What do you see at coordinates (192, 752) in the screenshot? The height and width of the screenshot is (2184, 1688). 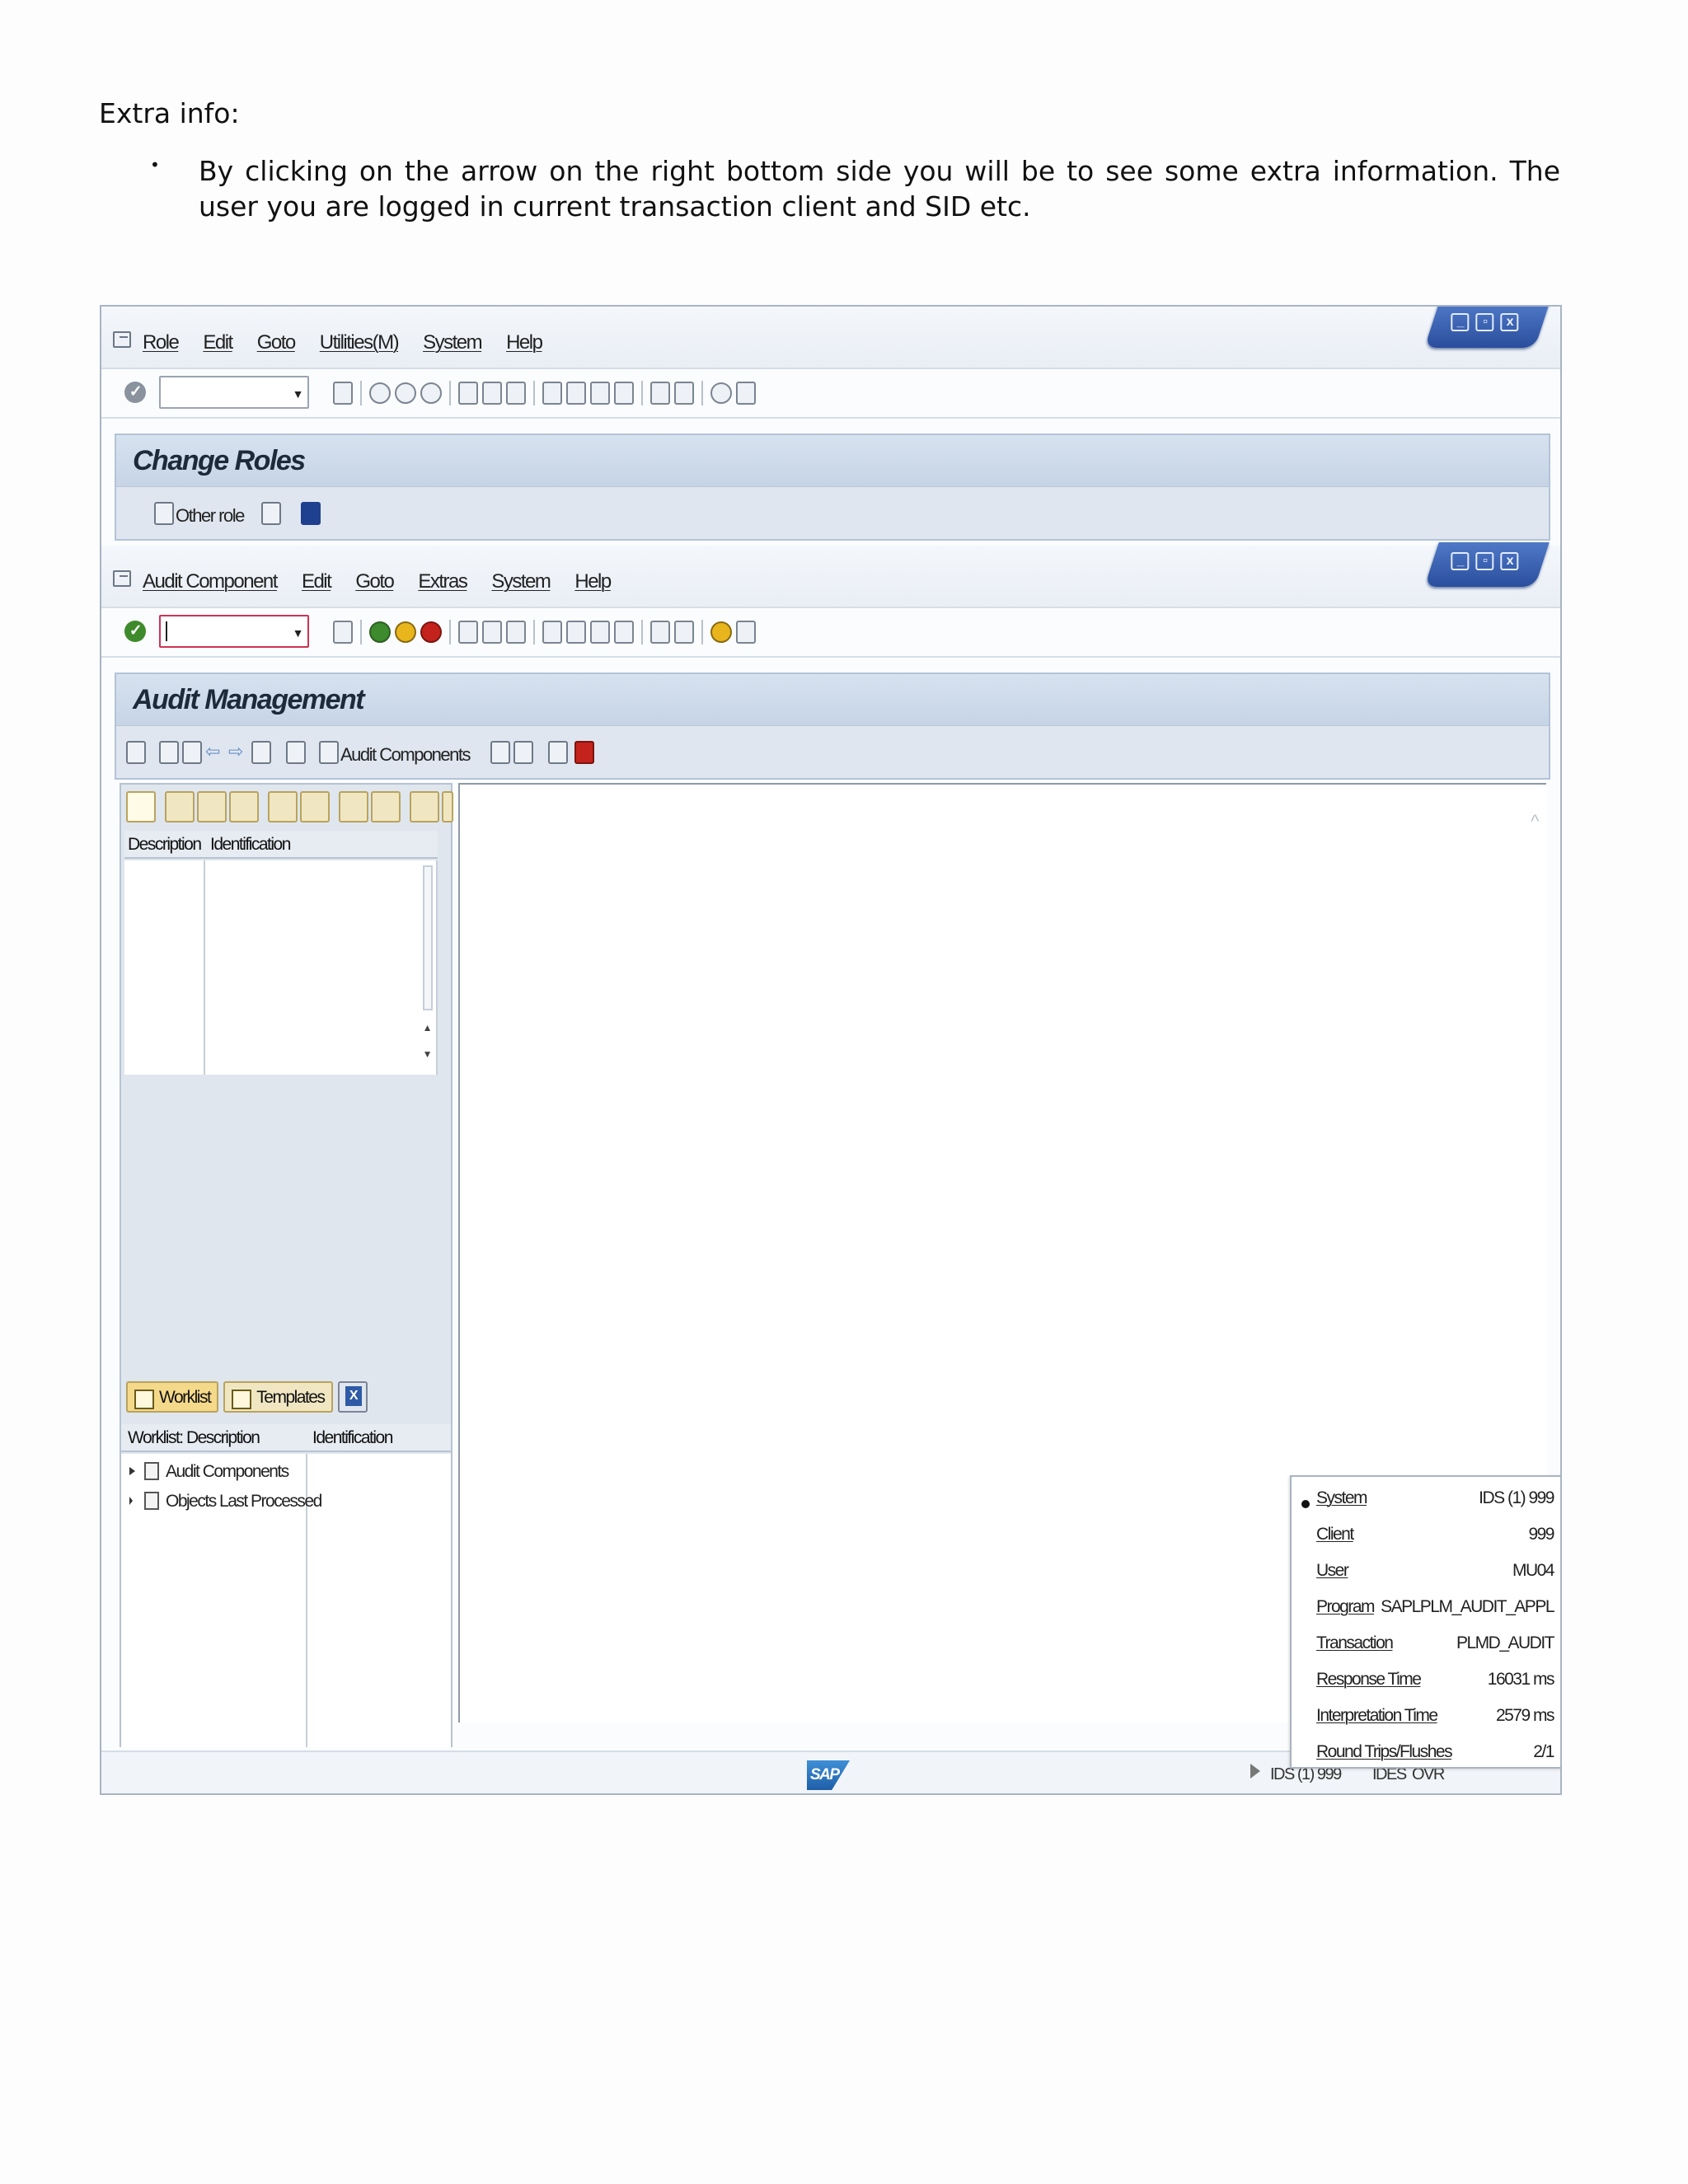 I see `create-icon` at bounding box center [192, 752].